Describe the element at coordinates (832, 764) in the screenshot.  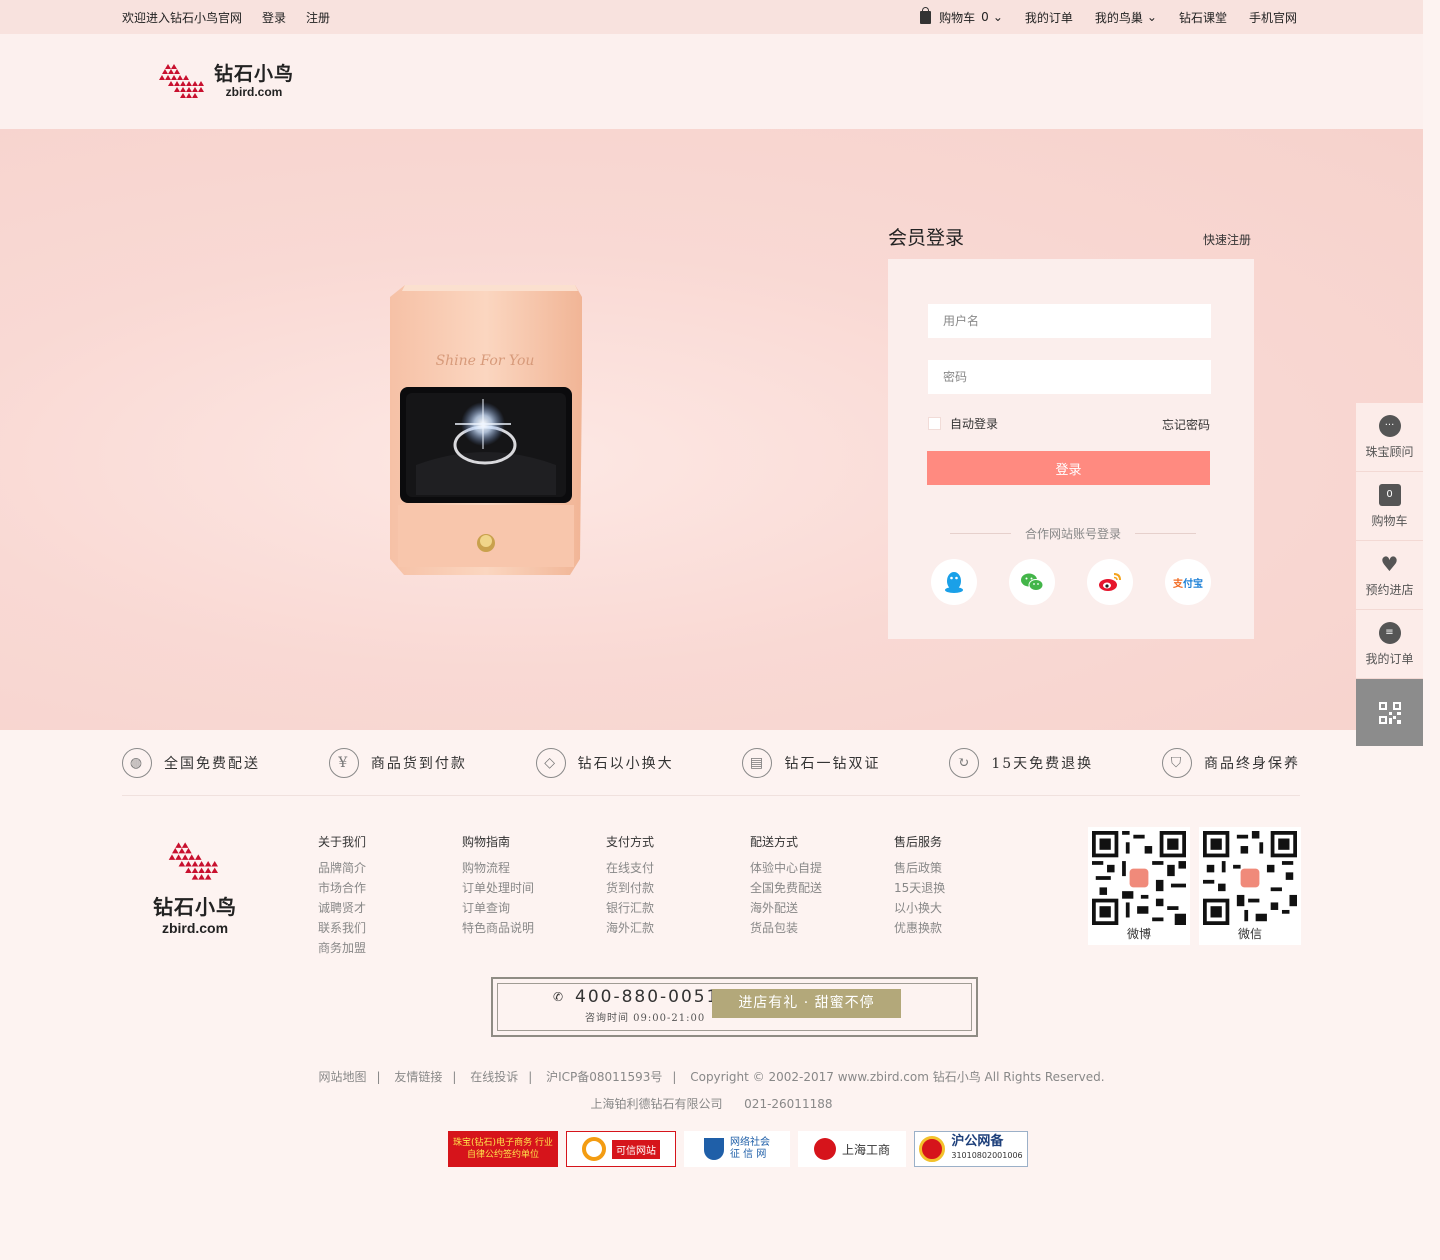
I see `service-label: 钻石一钻双证` at that location.